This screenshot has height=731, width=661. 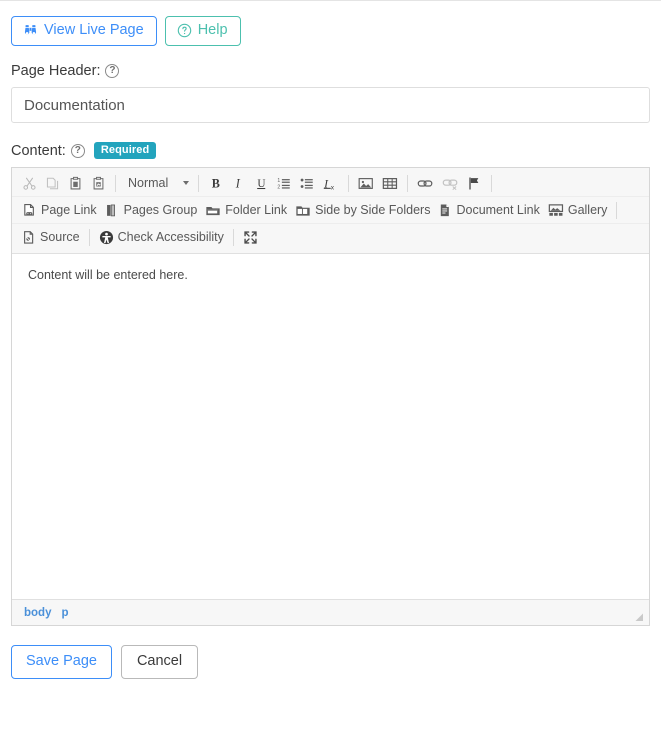 What do you see at coordinates (330, 71) in the screenshot?
I see `page-header-label-row: Page Header: ?` at bounding box center [330, 71].